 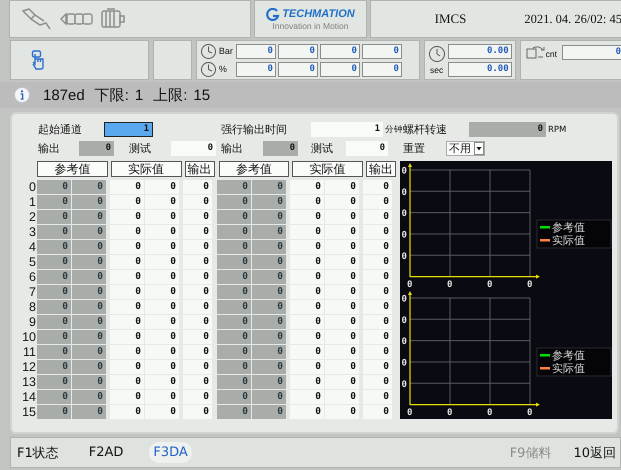 I want to click on dropdown: 不用, so click(x=465, y=148).